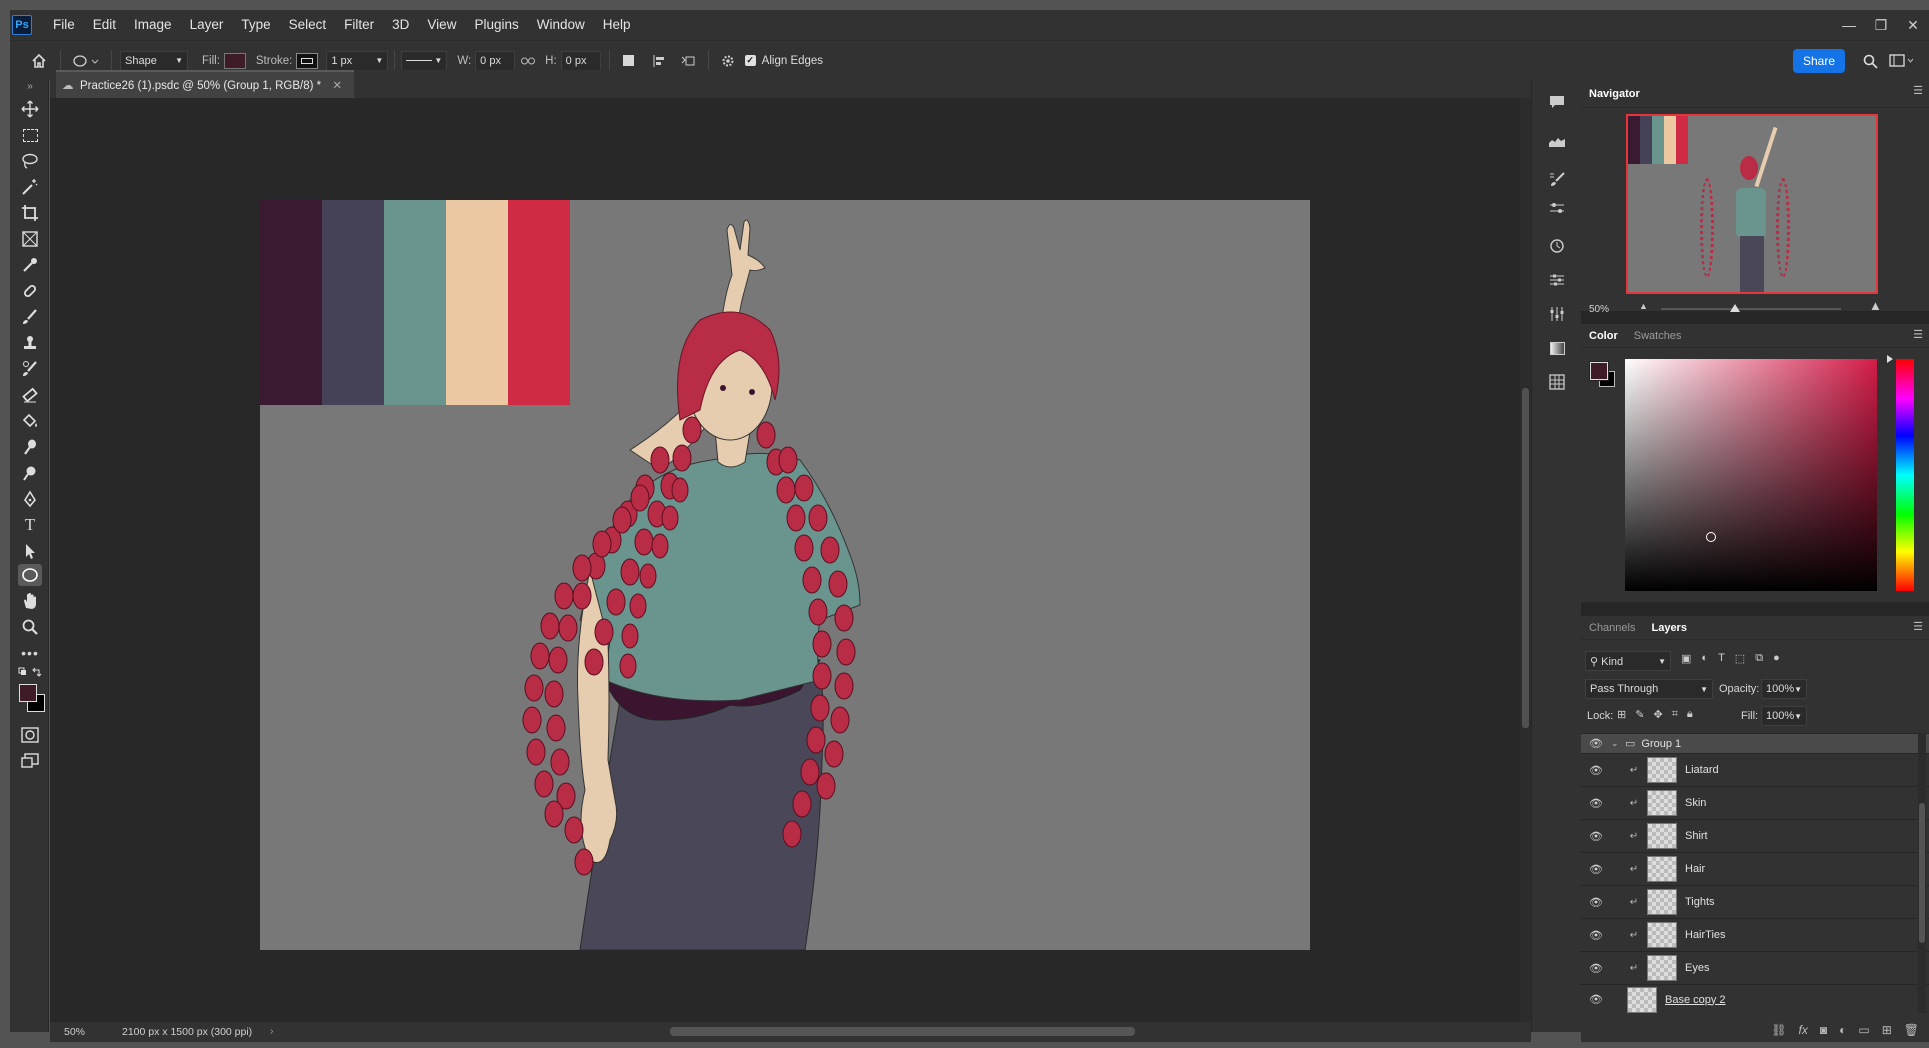 This screenshot has height=1048, width=1929. I want to click on navigator-menu-icon: ☰, so click(1918, 90).